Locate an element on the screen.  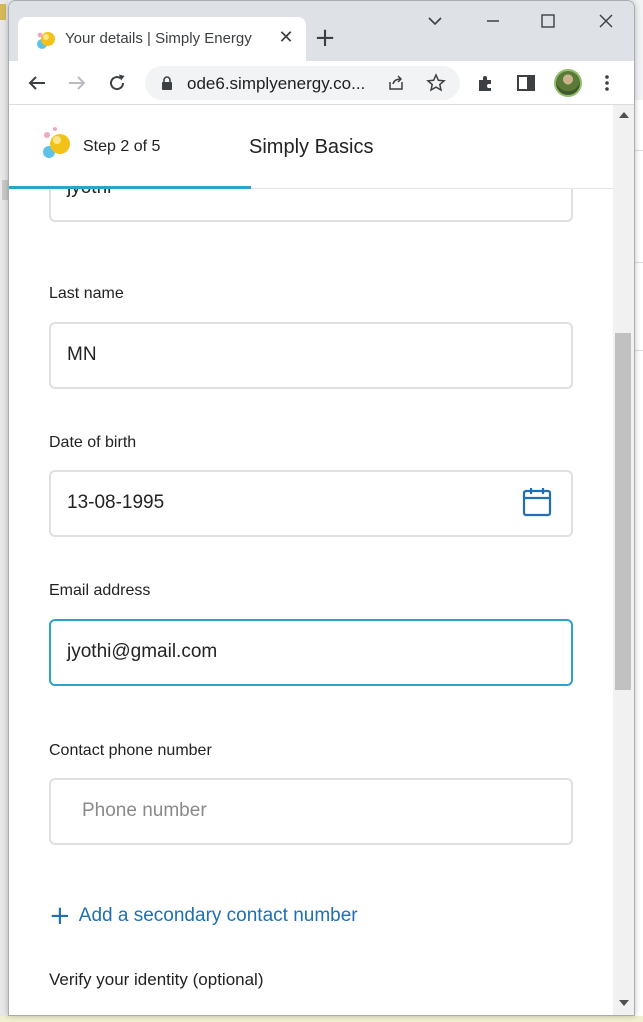
scroll-up-arrow-icon is located at coordinates (624, 115).